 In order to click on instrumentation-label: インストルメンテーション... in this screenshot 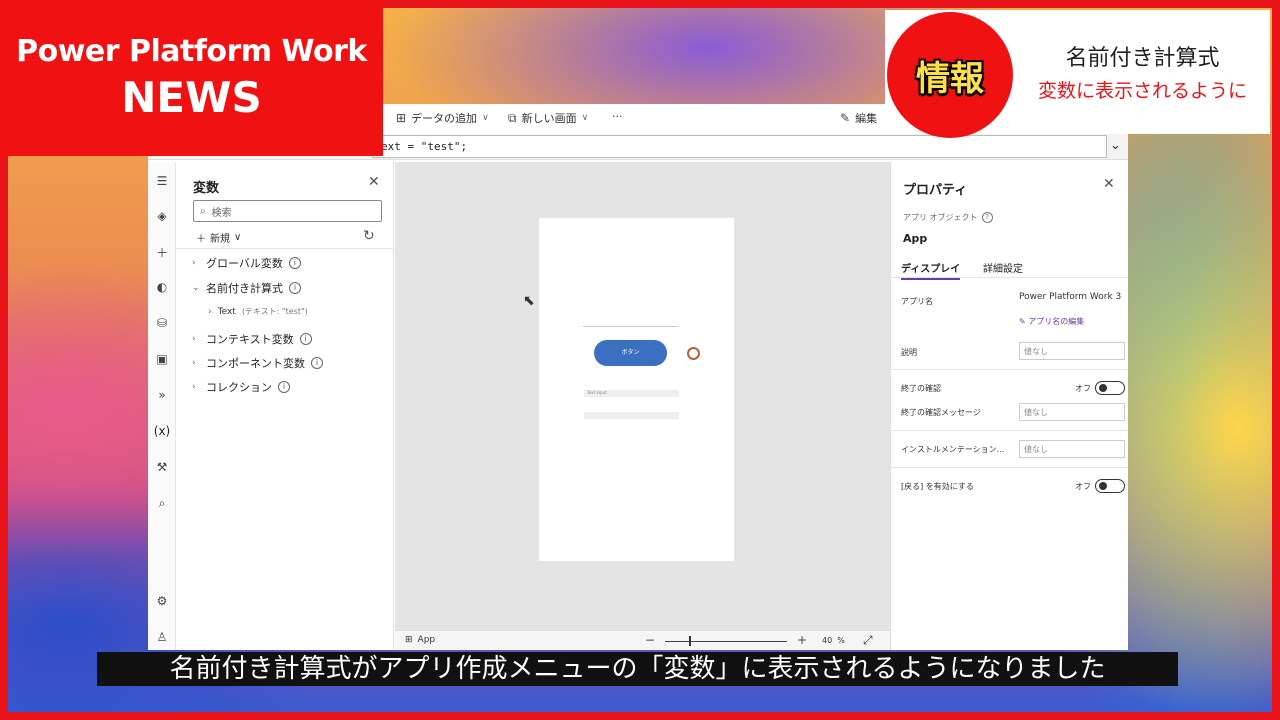, I will do `click(953, 449)`.